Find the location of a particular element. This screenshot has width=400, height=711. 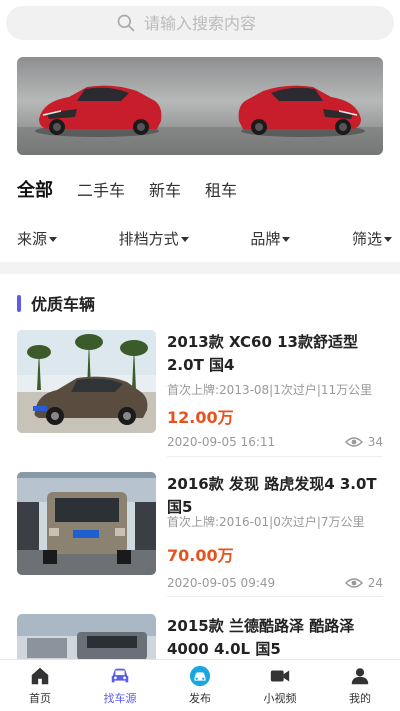

filter-brand: 品牌 is located at coordinates (270, 238).